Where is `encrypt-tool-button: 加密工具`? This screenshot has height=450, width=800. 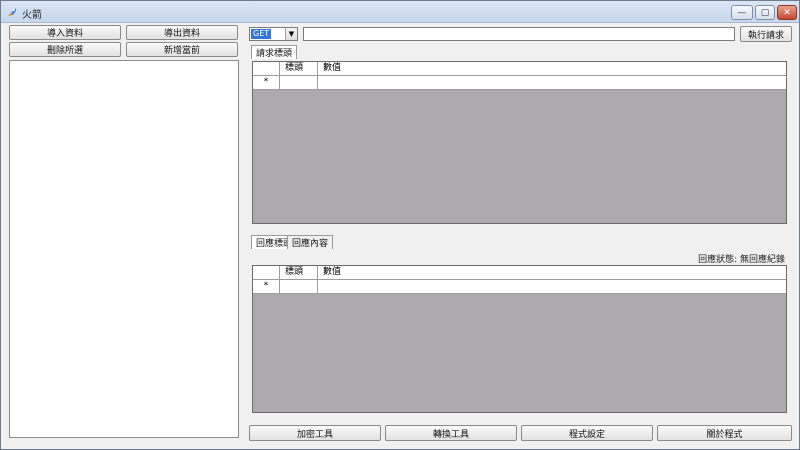 encrypt-tool-button: 加密工具 is located at coordinates (315, 433).